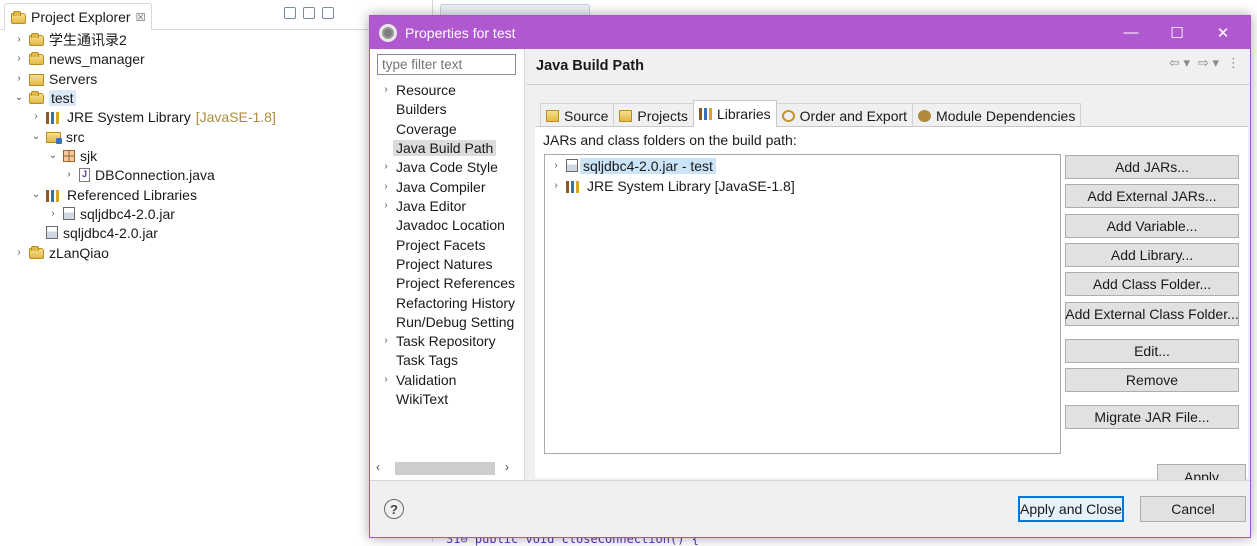 This screenshot has width=1257, height=546. I want to click on tree-item-student-contacts: › 学生通讯录2, so click(70, 39).